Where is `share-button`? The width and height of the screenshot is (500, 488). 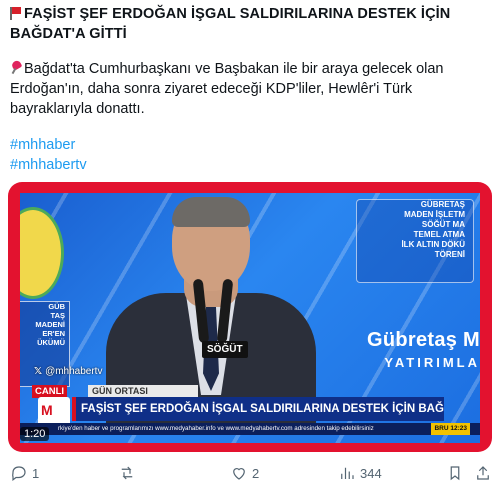 share-button is located at coordinates (485, 473).